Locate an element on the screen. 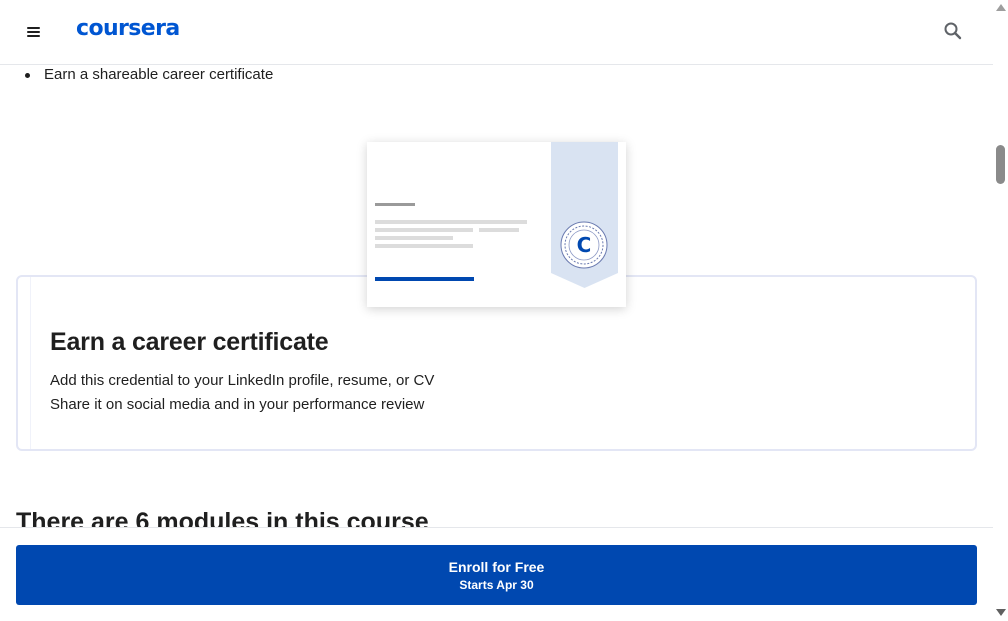 The image size is (1008, 621). hamburger-menu-icon is located at coordinates (34, 32).